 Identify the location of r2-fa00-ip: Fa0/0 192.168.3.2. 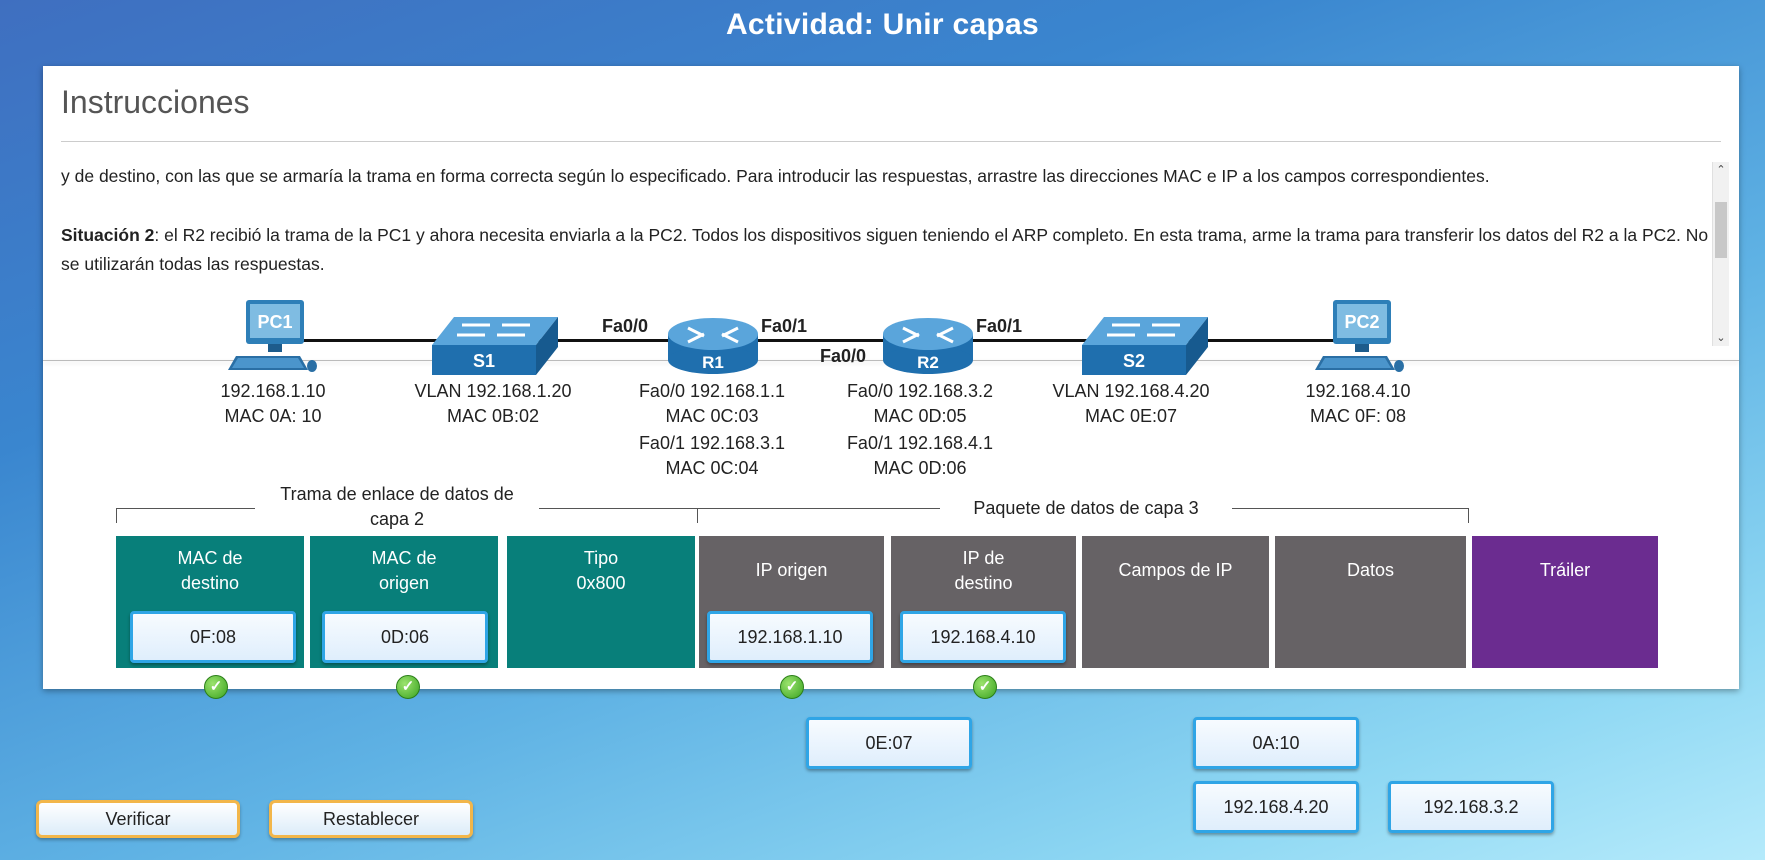
(920, 391).